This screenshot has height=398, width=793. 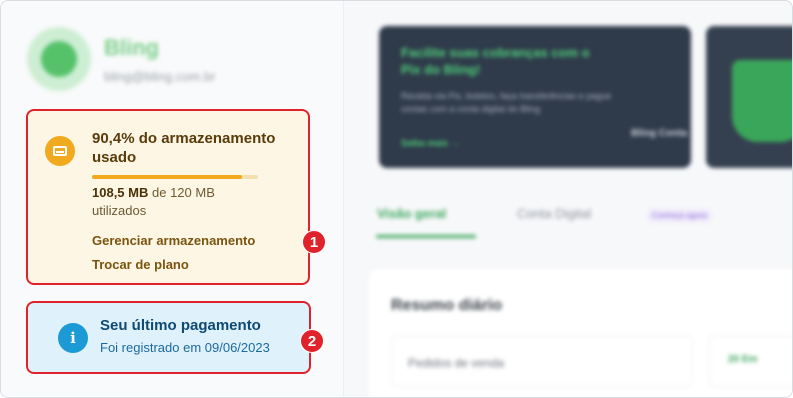 I want to click on storage-total-text: de 120 MB, so click(x=183, y=192).